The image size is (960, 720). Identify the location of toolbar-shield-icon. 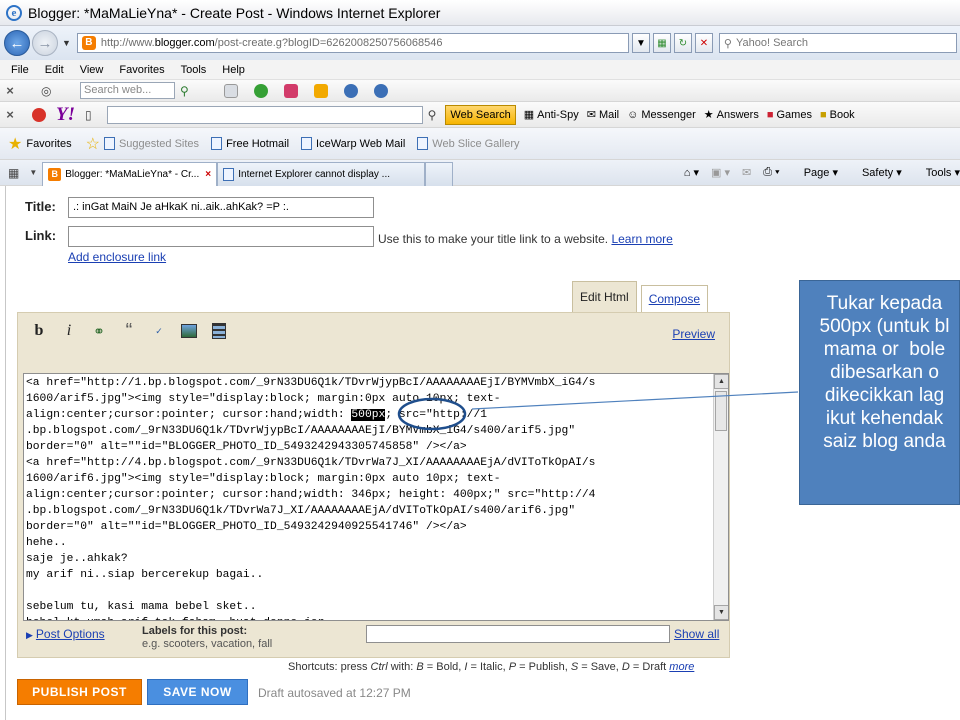
(290, 90).